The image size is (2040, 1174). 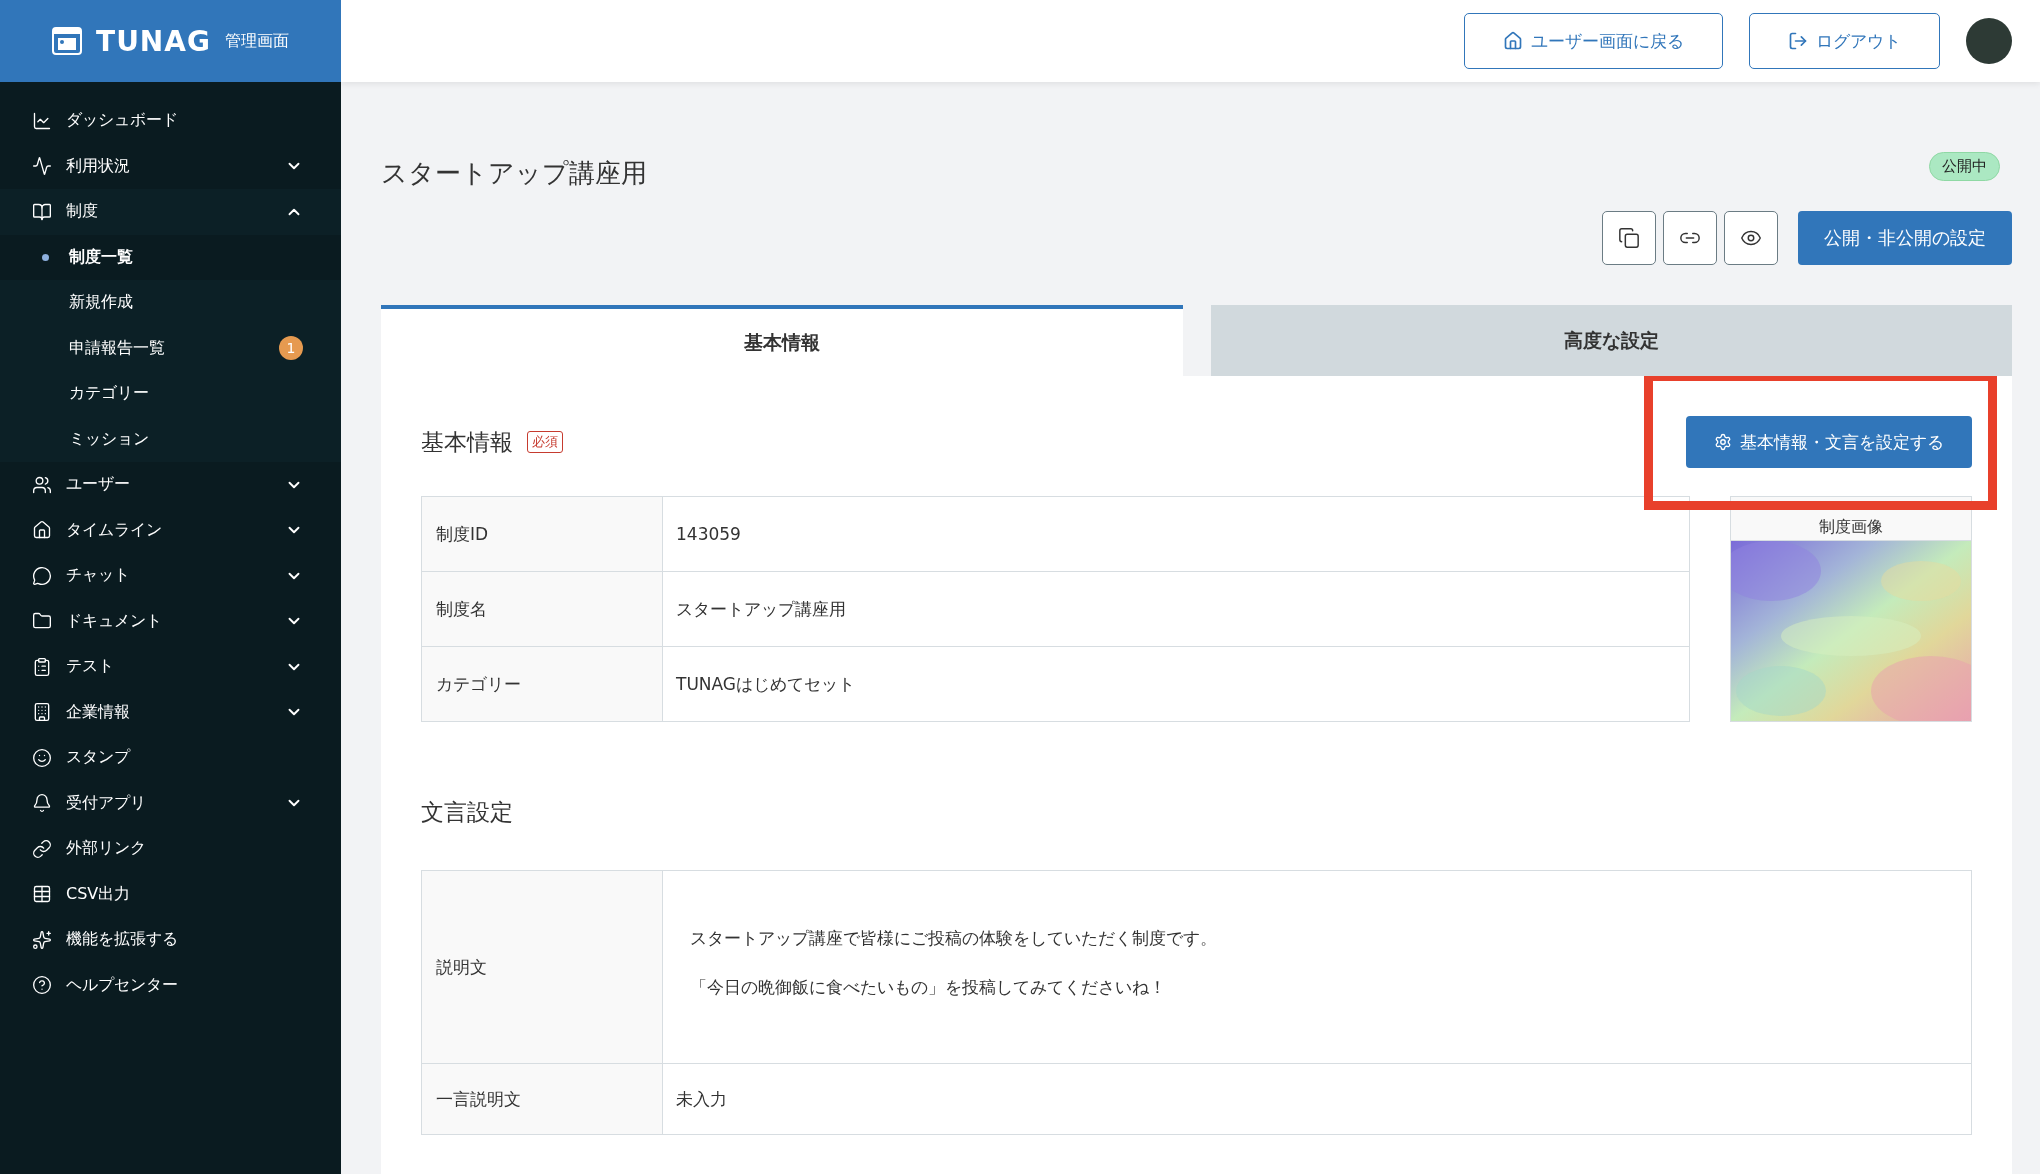 I want to click on sidebar-subitem: 申請報告一覧 1, so click(x=170, y=348).